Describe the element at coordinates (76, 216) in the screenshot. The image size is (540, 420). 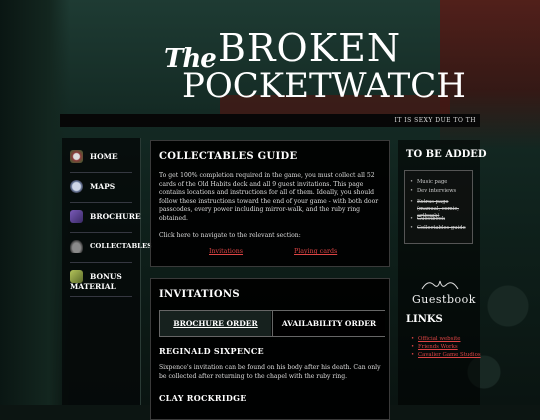
I see `crown-icon` at that location.